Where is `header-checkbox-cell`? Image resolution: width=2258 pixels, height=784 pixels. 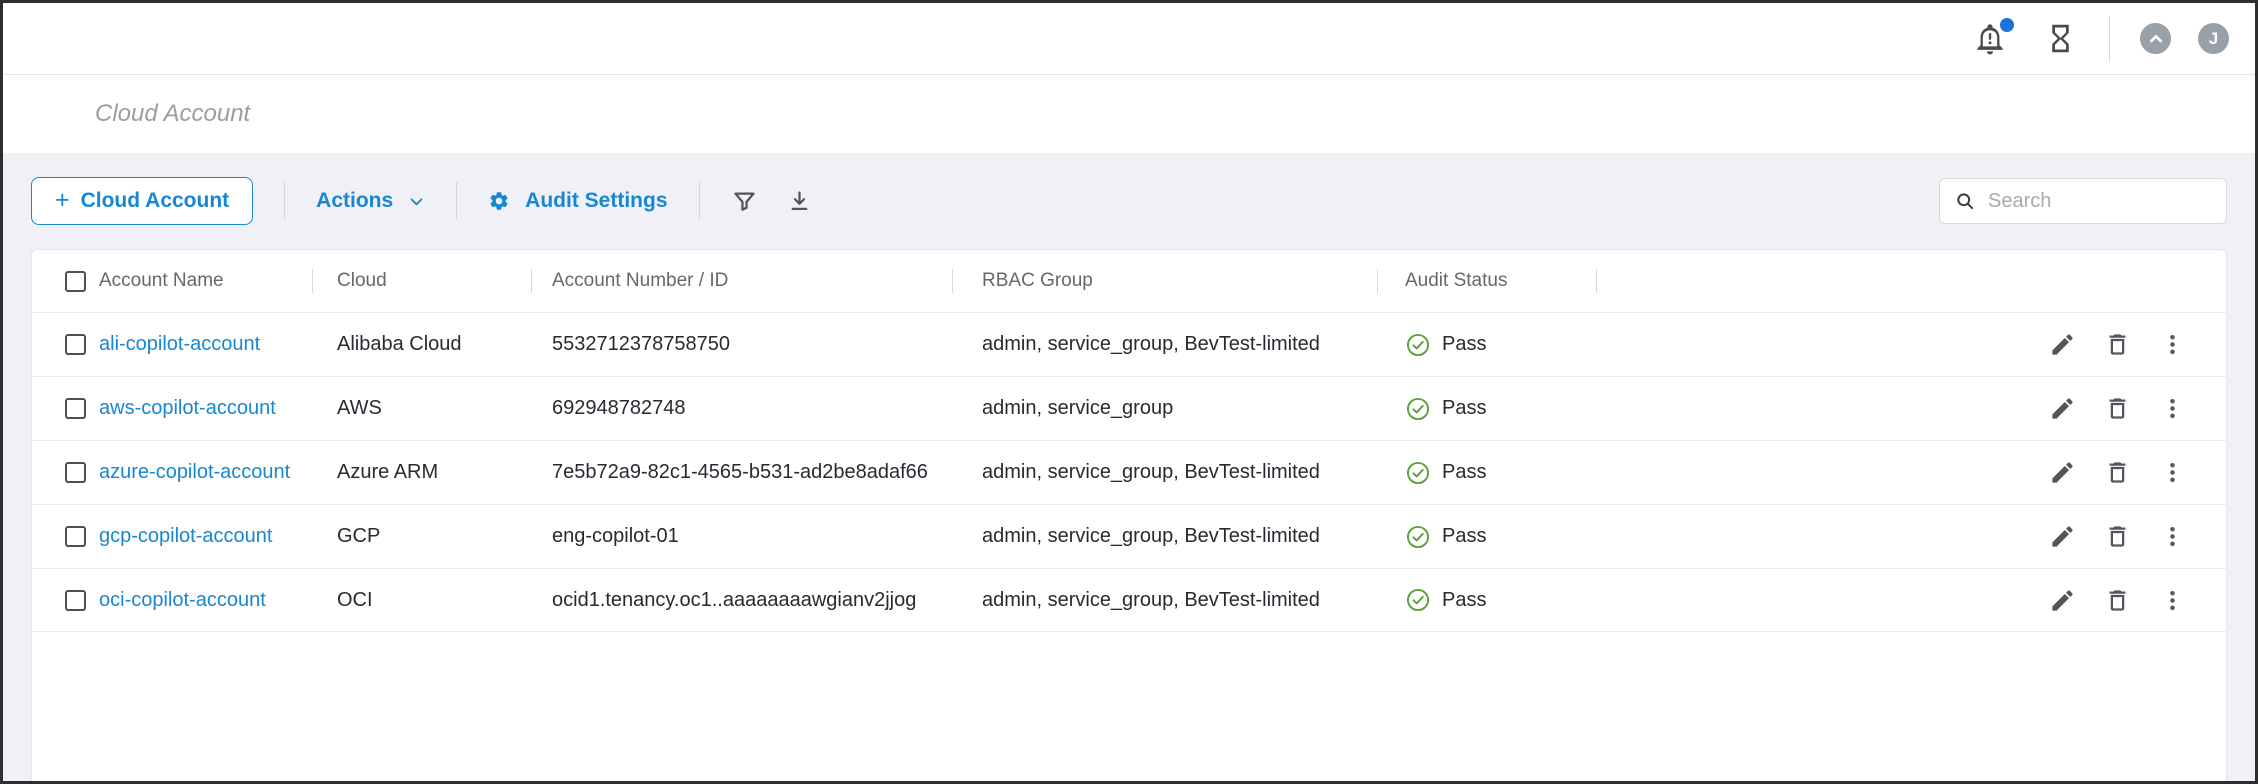 header-checkbox-cell is located at coordinates (65, 281).